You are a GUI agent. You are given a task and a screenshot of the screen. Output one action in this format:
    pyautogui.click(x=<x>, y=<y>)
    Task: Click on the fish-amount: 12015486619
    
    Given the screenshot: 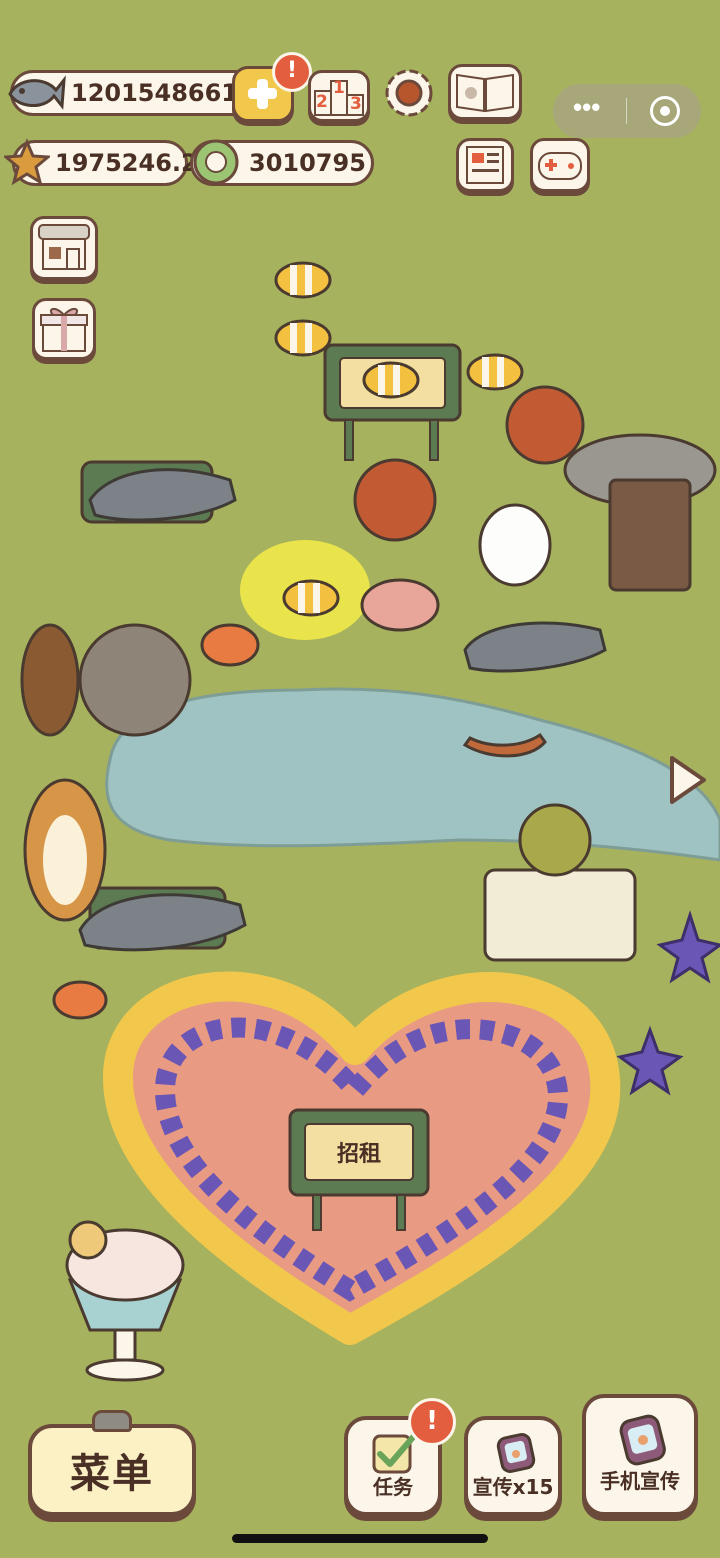 What is the action you would take?
    pyautogui.click(x=163, y=93)
    